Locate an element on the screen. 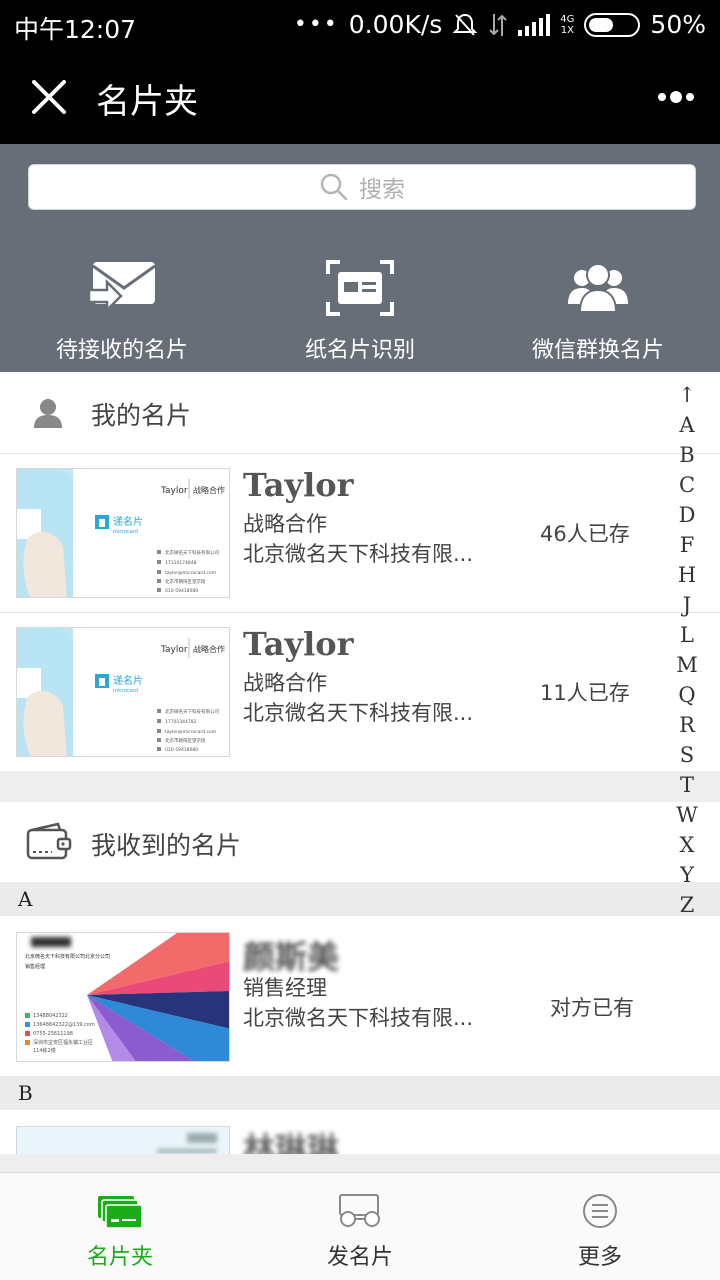 Image resolution: width=720 pixels, height=1280 pixels. card-line: 17701344782 is located at coordinates (181, 722).